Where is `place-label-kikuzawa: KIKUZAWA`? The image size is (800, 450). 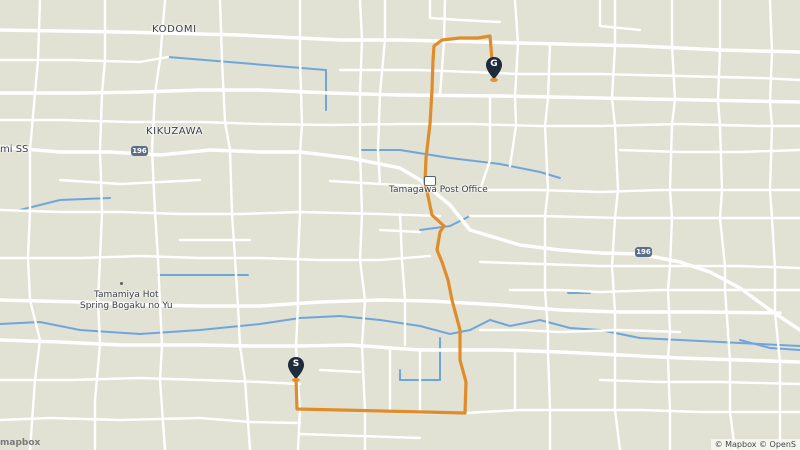
place-label-kikuzawa: KIKUZAWA is located at coordinates (175, 131).